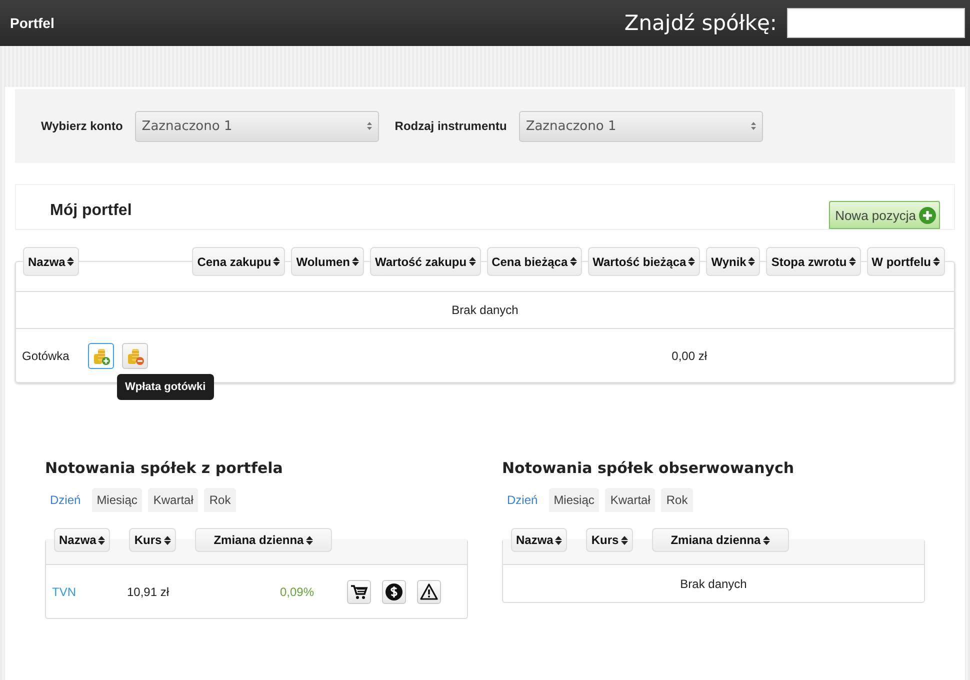 The height and width of the screenshot is (680, 970). What do you see at coordinates (700, 23) in the screenshot?
I see `search-label: Znajdź spółkę:` at bounding box center [700, 23].